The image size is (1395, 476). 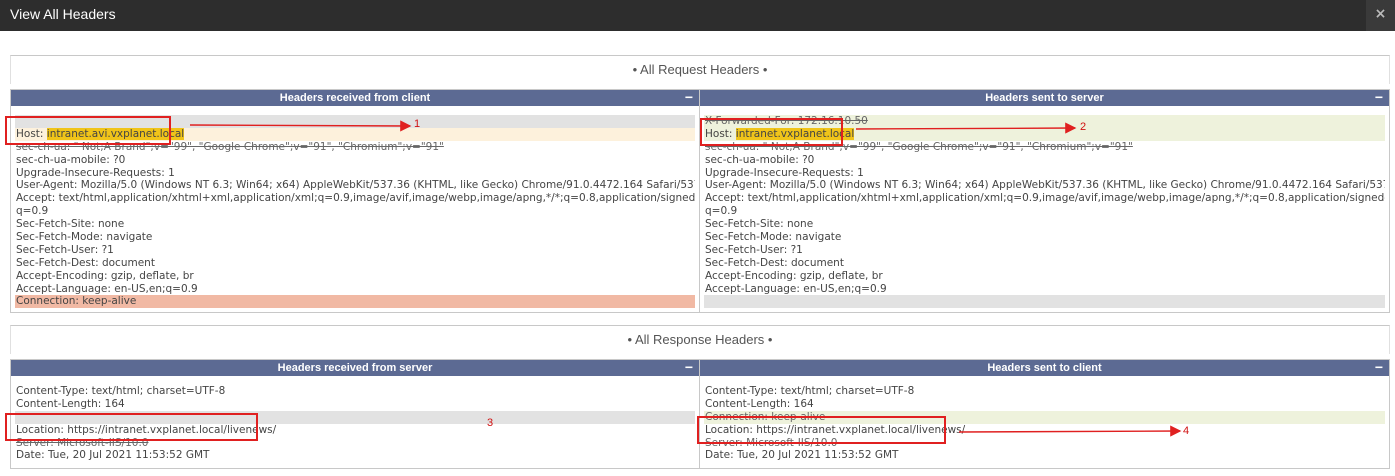 What do you see at coordinates (697, 15) in the screenshot?
I see `dialog-titlebar: View All Headers ×` at bounding box center [697, 15].